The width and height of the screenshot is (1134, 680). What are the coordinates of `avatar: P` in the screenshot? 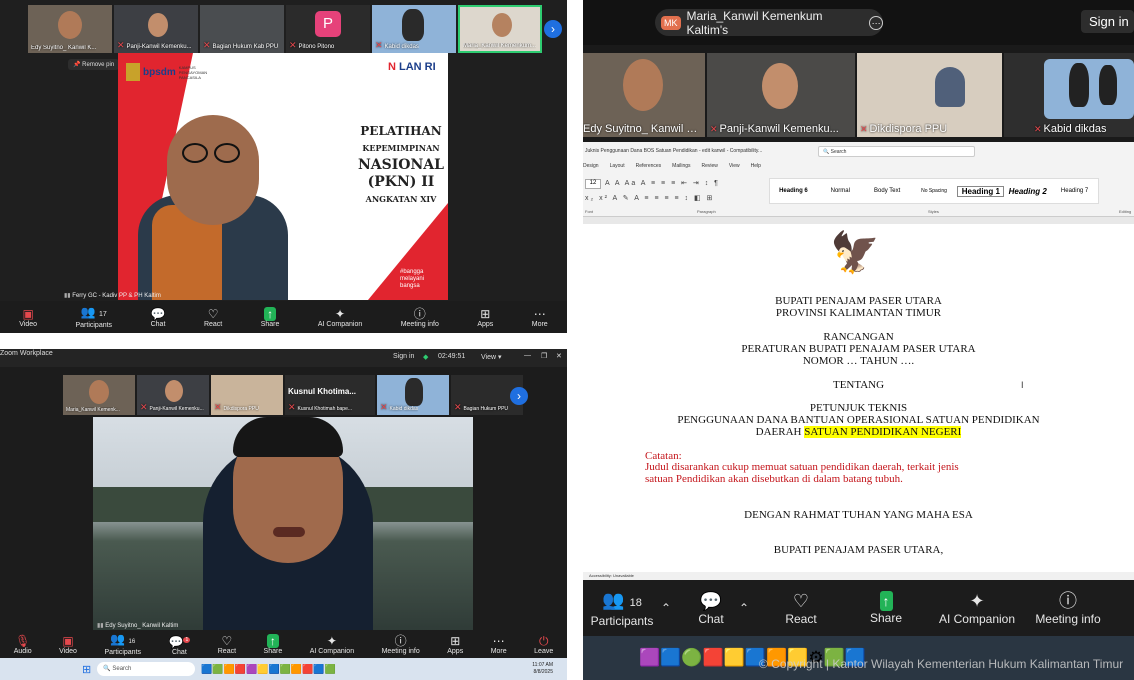 It's located at (328, 24).